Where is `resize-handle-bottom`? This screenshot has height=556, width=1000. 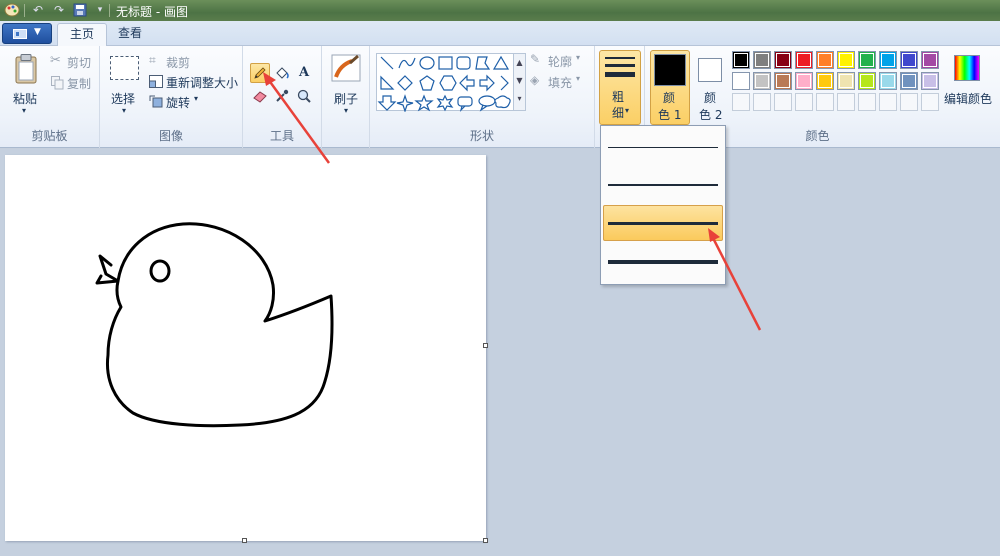 resize-handle-bottom is located at coordinates (244, 540).